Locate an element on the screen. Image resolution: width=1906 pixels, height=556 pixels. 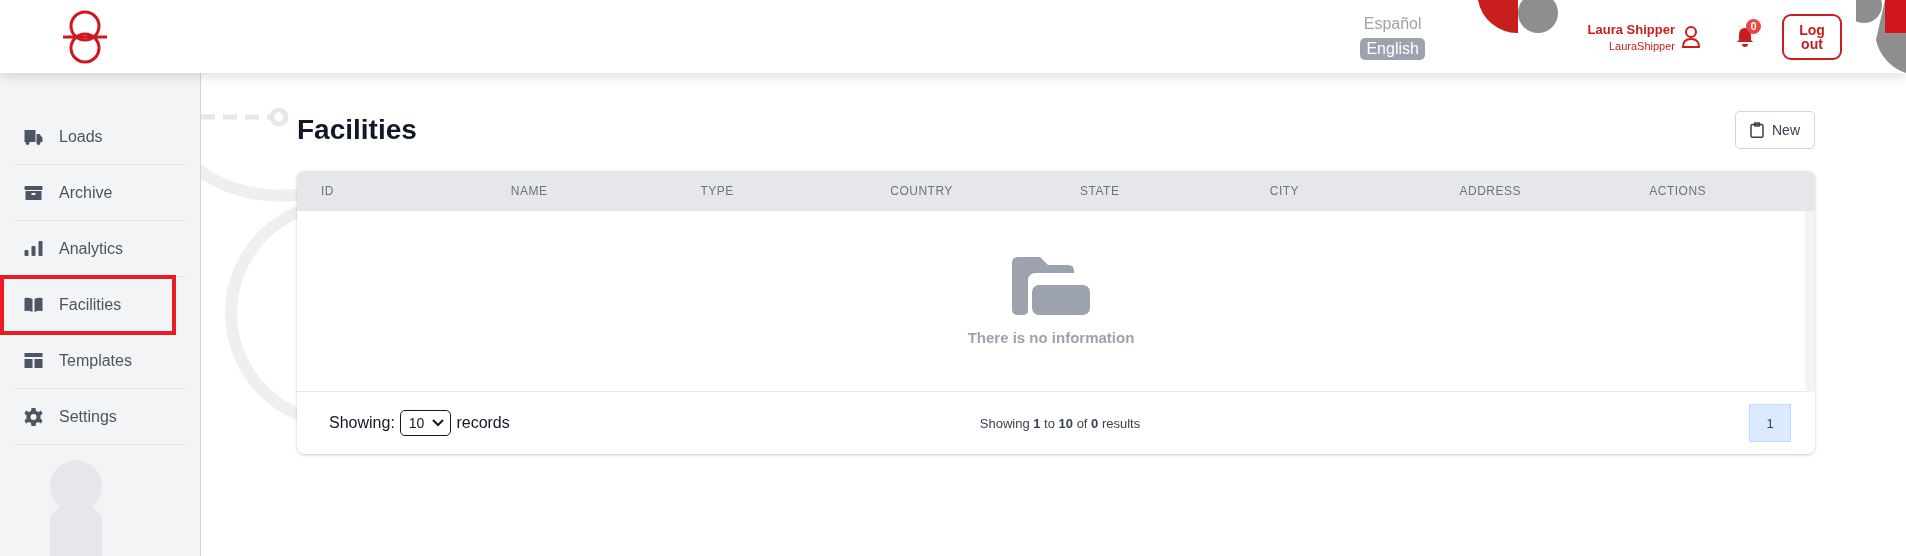
notification-count: 0 is located at coordinates (1753, 26).